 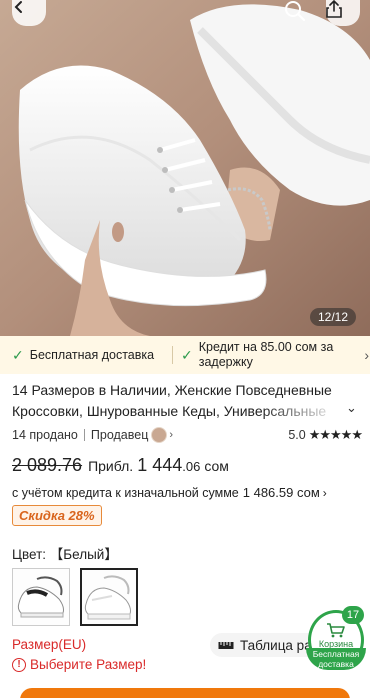 I want to click on share-button, so click(x=343, y=13).